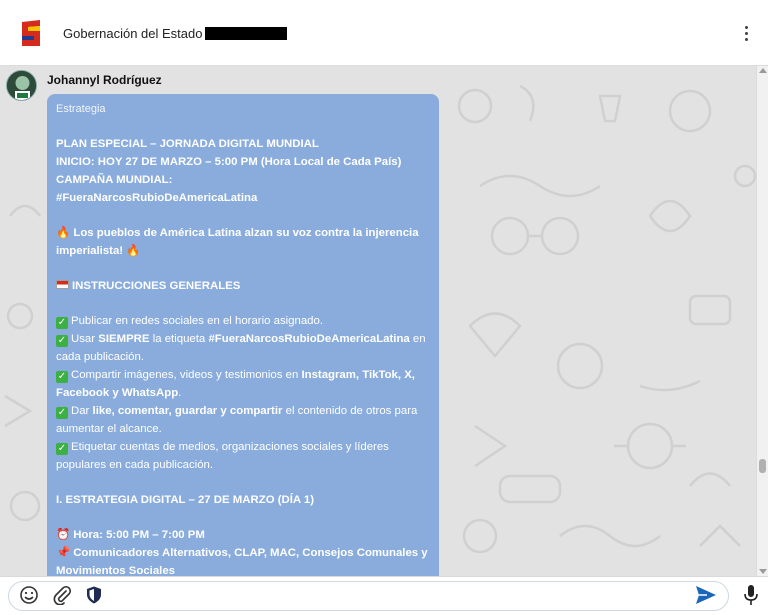 The height and width of the screenshot is (615, 768). Describe the element at coordinates (762, 466) in the screenshot. I see `scrollbar-thumb` at that location.